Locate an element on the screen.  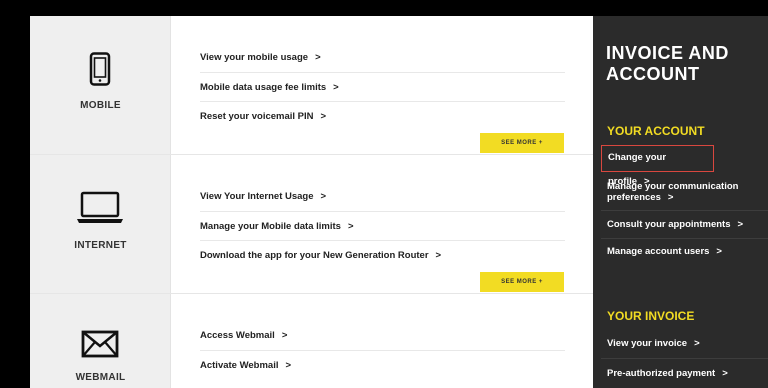
link-label: Access Webmail is located at coordinates (237, 335).